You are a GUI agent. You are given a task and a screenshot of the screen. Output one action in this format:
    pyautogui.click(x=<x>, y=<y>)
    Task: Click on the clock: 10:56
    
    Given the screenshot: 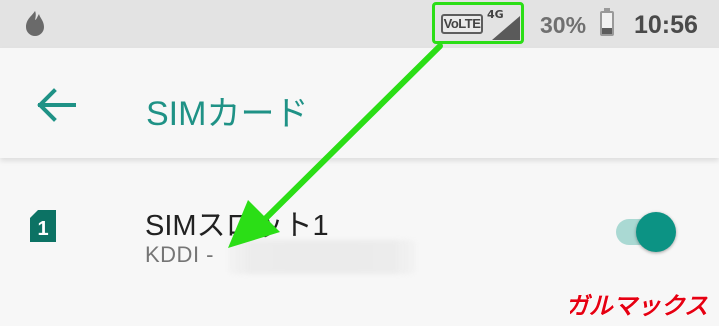 What is the action you would take?
    pyautogui.click(x=666, y=25)
    